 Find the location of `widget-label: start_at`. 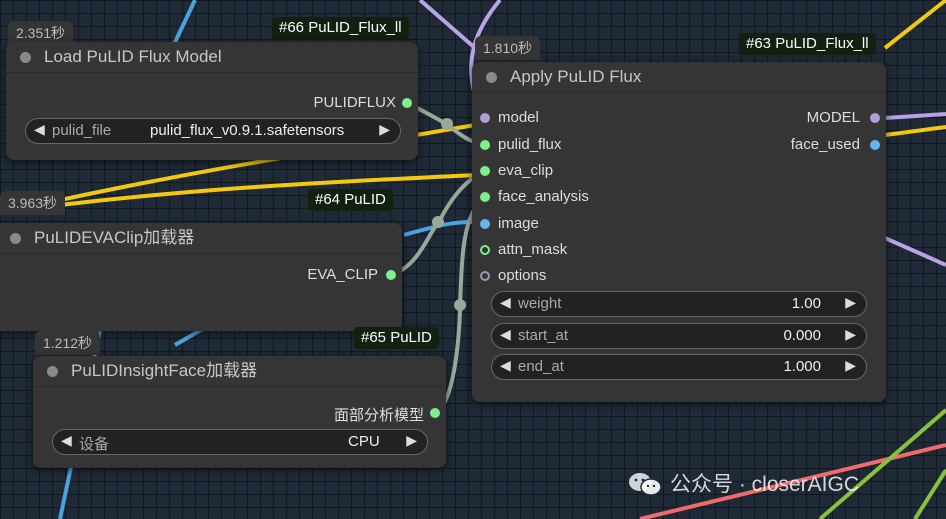

widget-label: start_at is located at coordinates (543, 335).